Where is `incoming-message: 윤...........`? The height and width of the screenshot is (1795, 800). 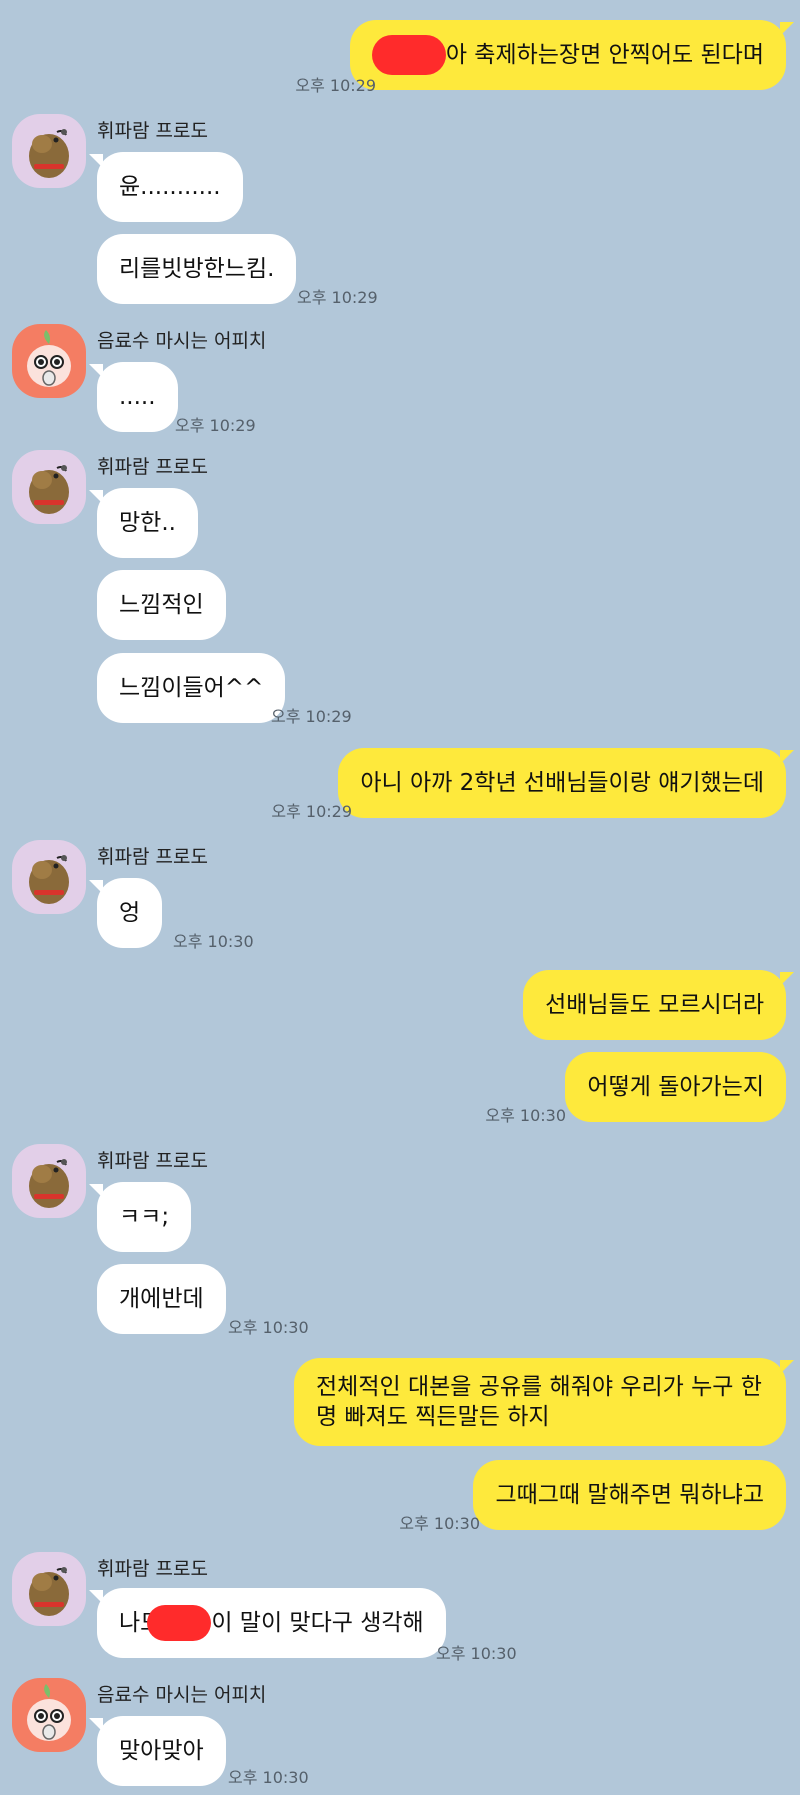
incoming-message: 윤........... is located at coordinates (166, 187).